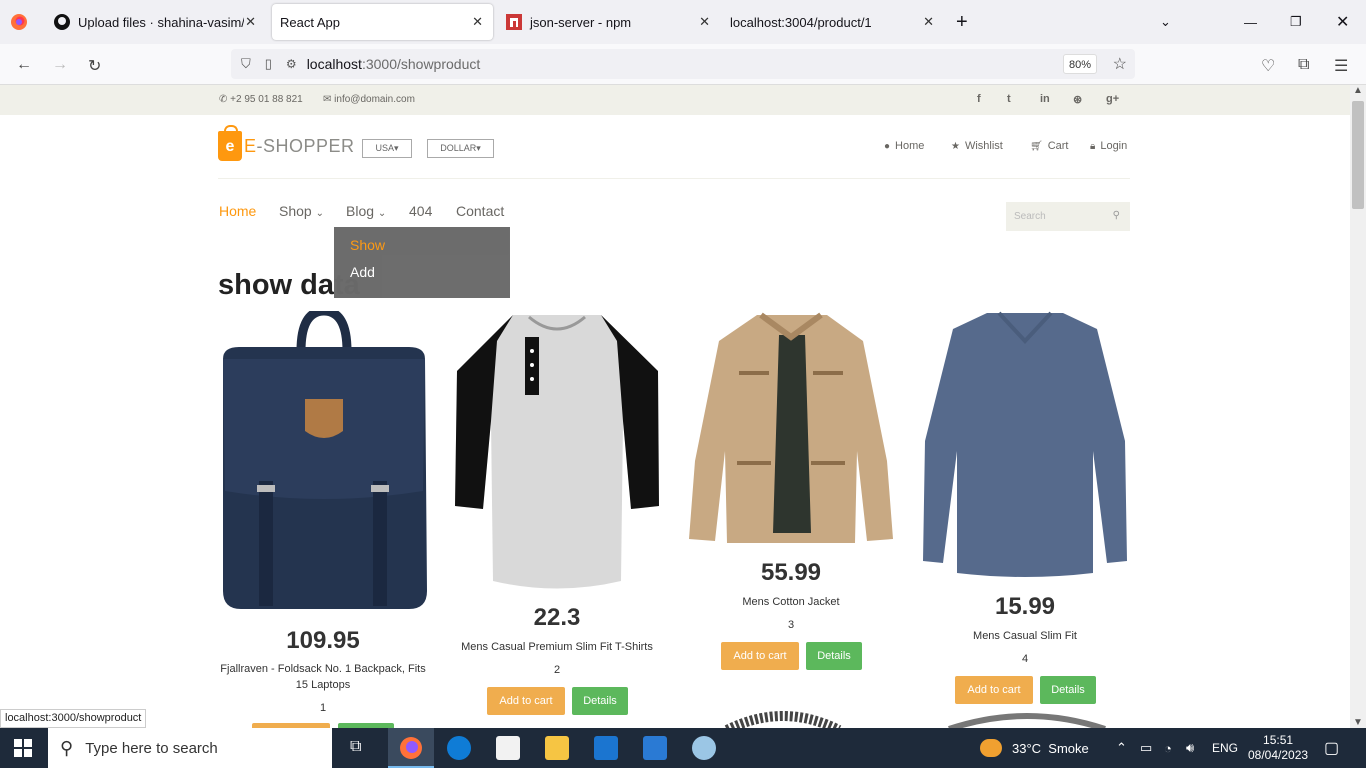 Image resolution: width=1366 pixels, height=768 pixels. Describe the element at coordinates (1268, 66) in the screenshot. I see `pocket-icon: ♡` at that location.